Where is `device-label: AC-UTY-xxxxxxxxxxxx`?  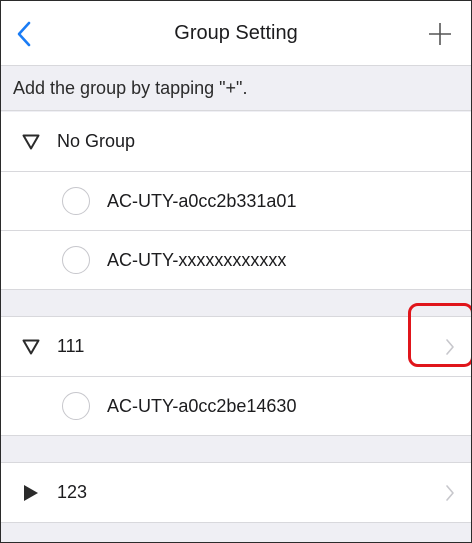
device-label: AC-UTY-xxxxxxxxxxxx is located at coordinates (197, 259).